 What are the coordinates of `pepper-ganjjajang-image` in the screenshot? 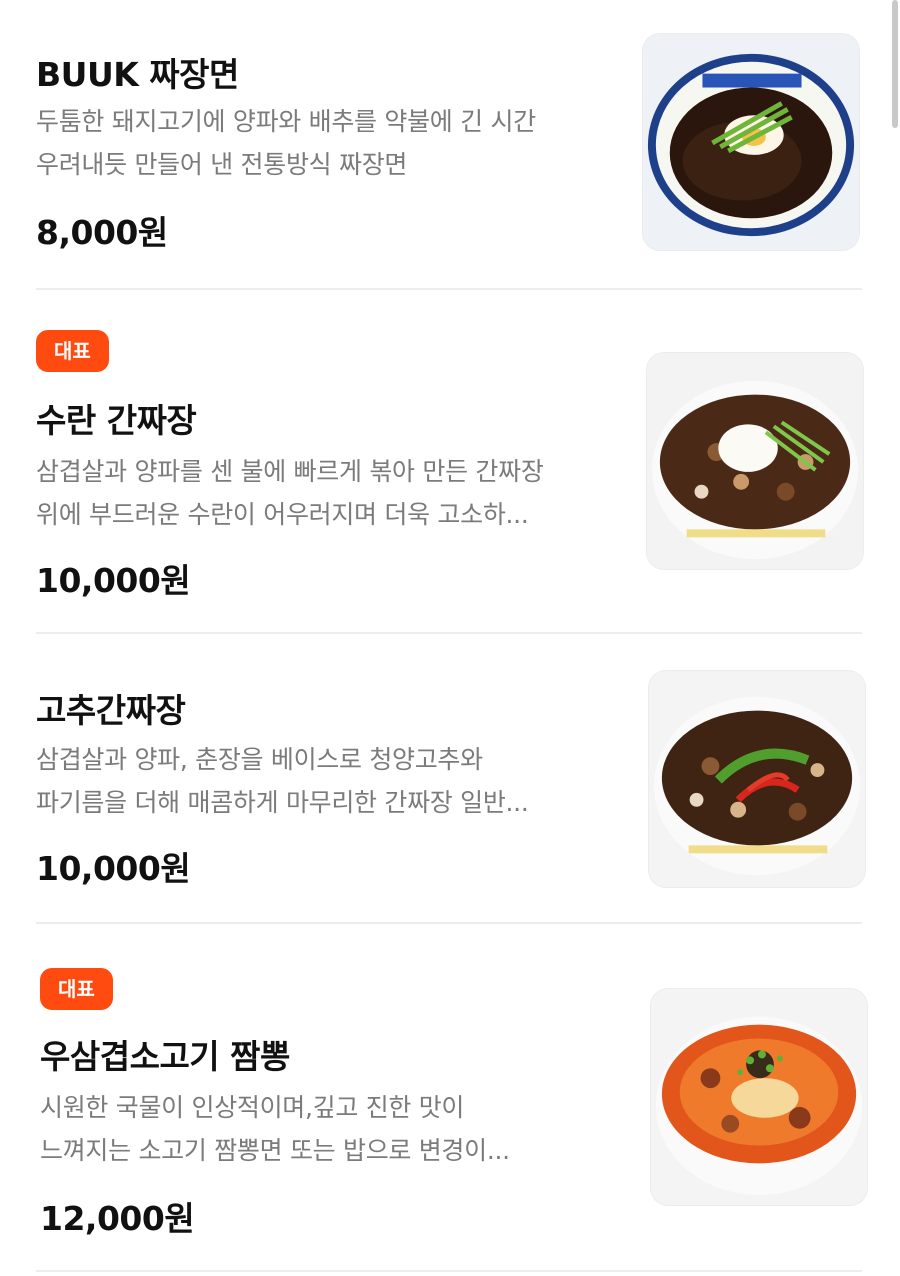 It's located at (757, 779).